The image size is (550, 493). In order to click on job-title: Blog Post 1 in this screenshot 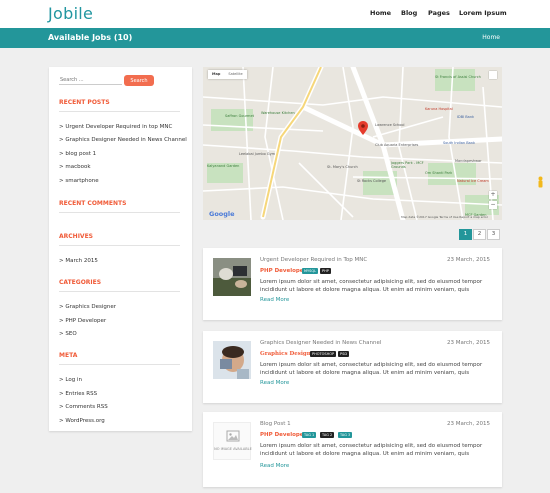, I will do `click(275, 424)`.